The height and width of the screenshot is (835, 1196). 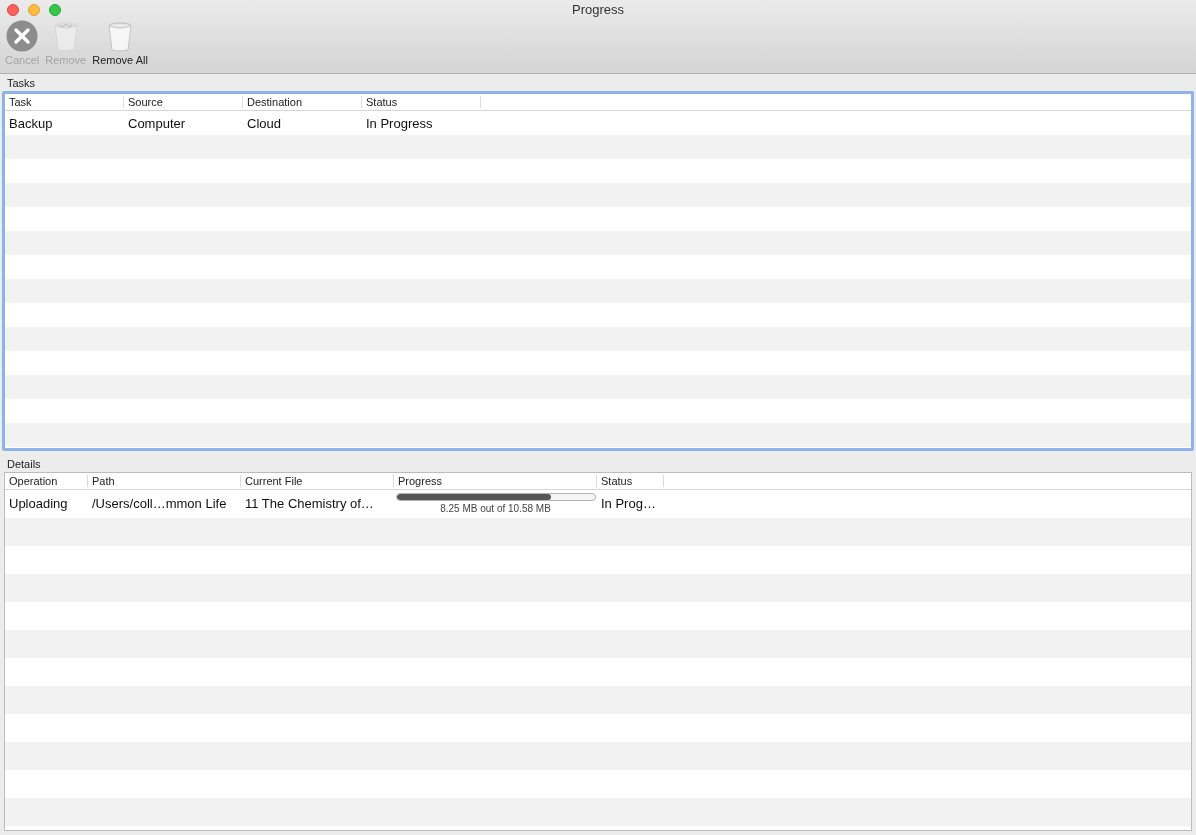 What do you see at coordinates (24, 464) in the screenshot?
I see `section-label: Details` at bounding box center [24, 464].